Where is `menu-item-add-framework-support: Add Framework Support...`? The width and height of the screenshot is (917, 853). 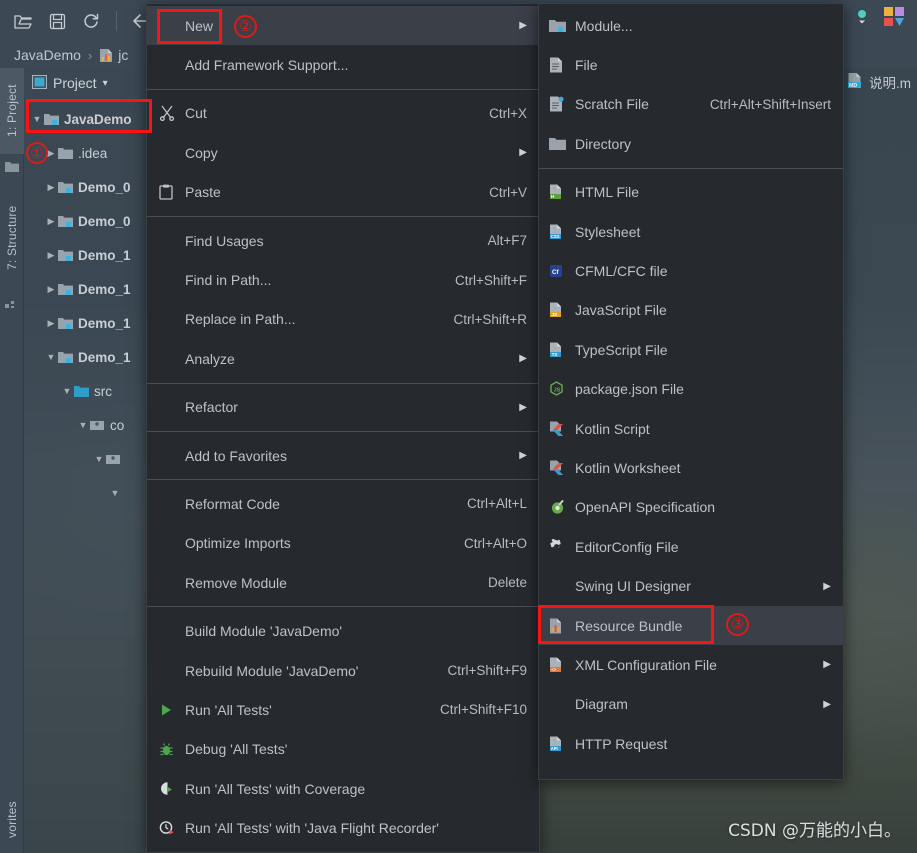
menu-item-add-framework-support: Add Framework Support... is located at coordinates (343, 64).